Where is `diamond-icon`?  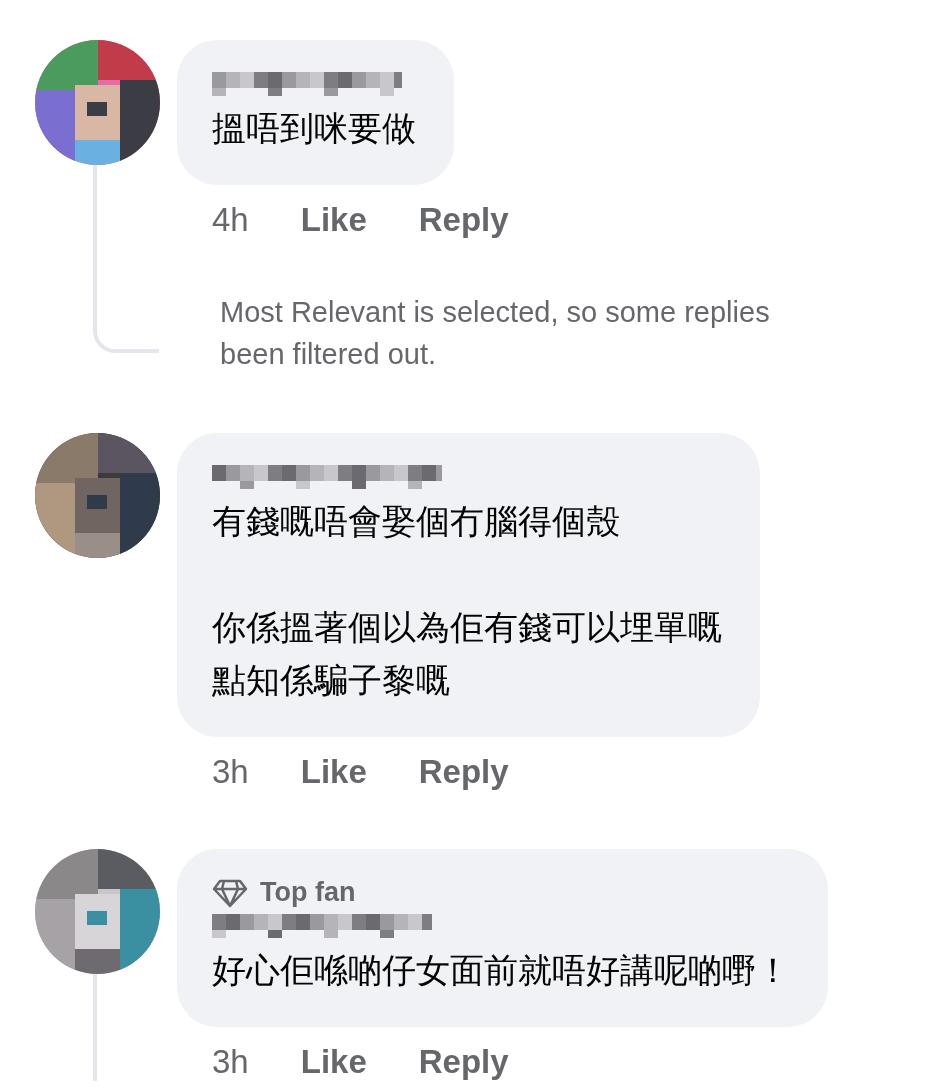 diamond-icon is located at coordinates (230, 892).